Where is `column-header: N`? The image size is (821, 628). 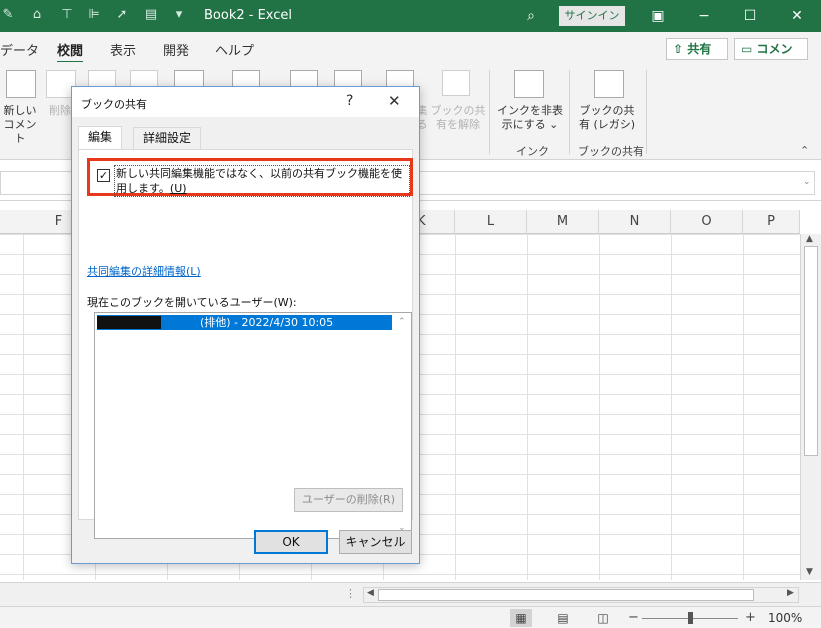 column-header: N is located at coordinates (635, 222).